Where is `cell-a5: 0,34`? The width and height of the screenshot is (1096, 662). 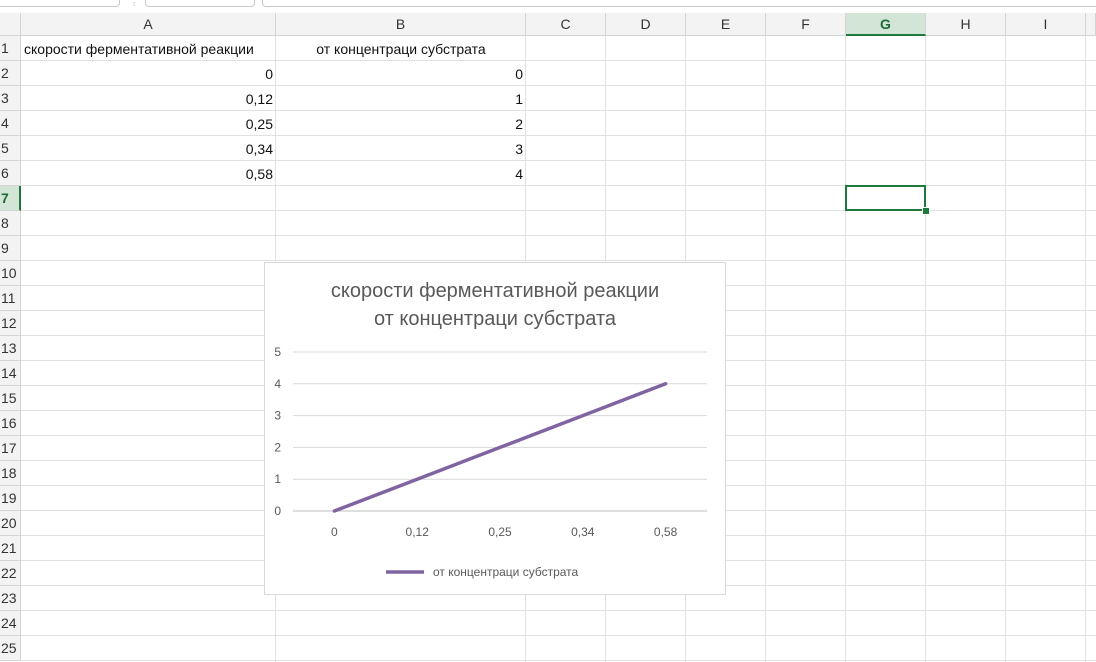 cell-a5: 0,34 is located at coordinates (148, 148).